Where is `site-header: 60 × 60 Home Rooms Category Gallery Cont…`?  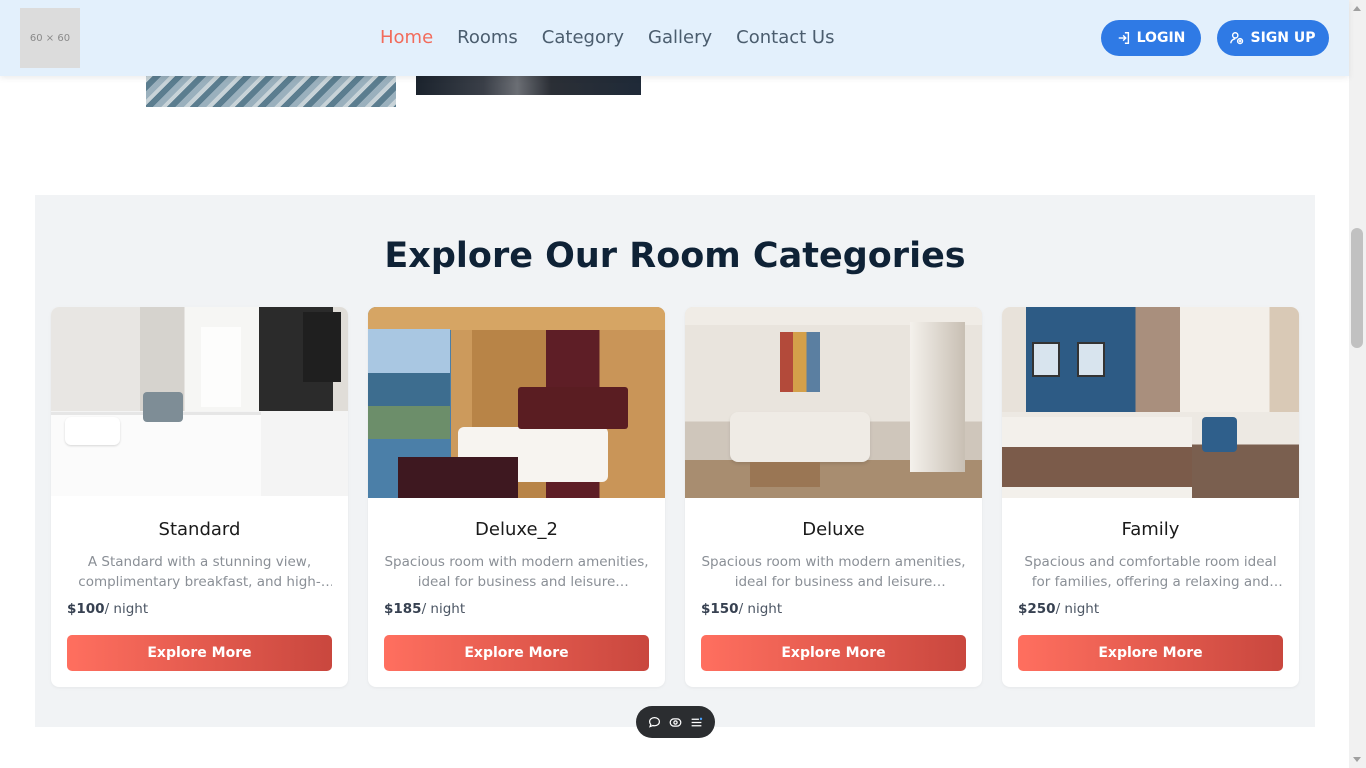 site-header: 60 × 60 Home Rooms Category Gallery Cont… is located at coordinates (674, 38).